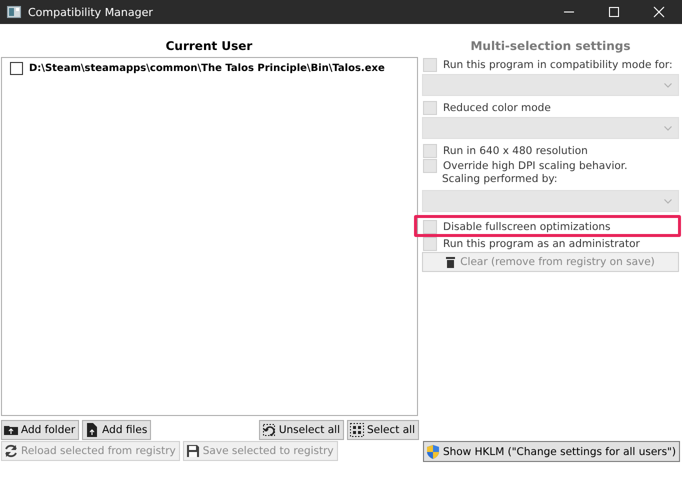  Describe the element at coordinates (614, 12) in the screenshot. I see `maximize-icon` at that location.